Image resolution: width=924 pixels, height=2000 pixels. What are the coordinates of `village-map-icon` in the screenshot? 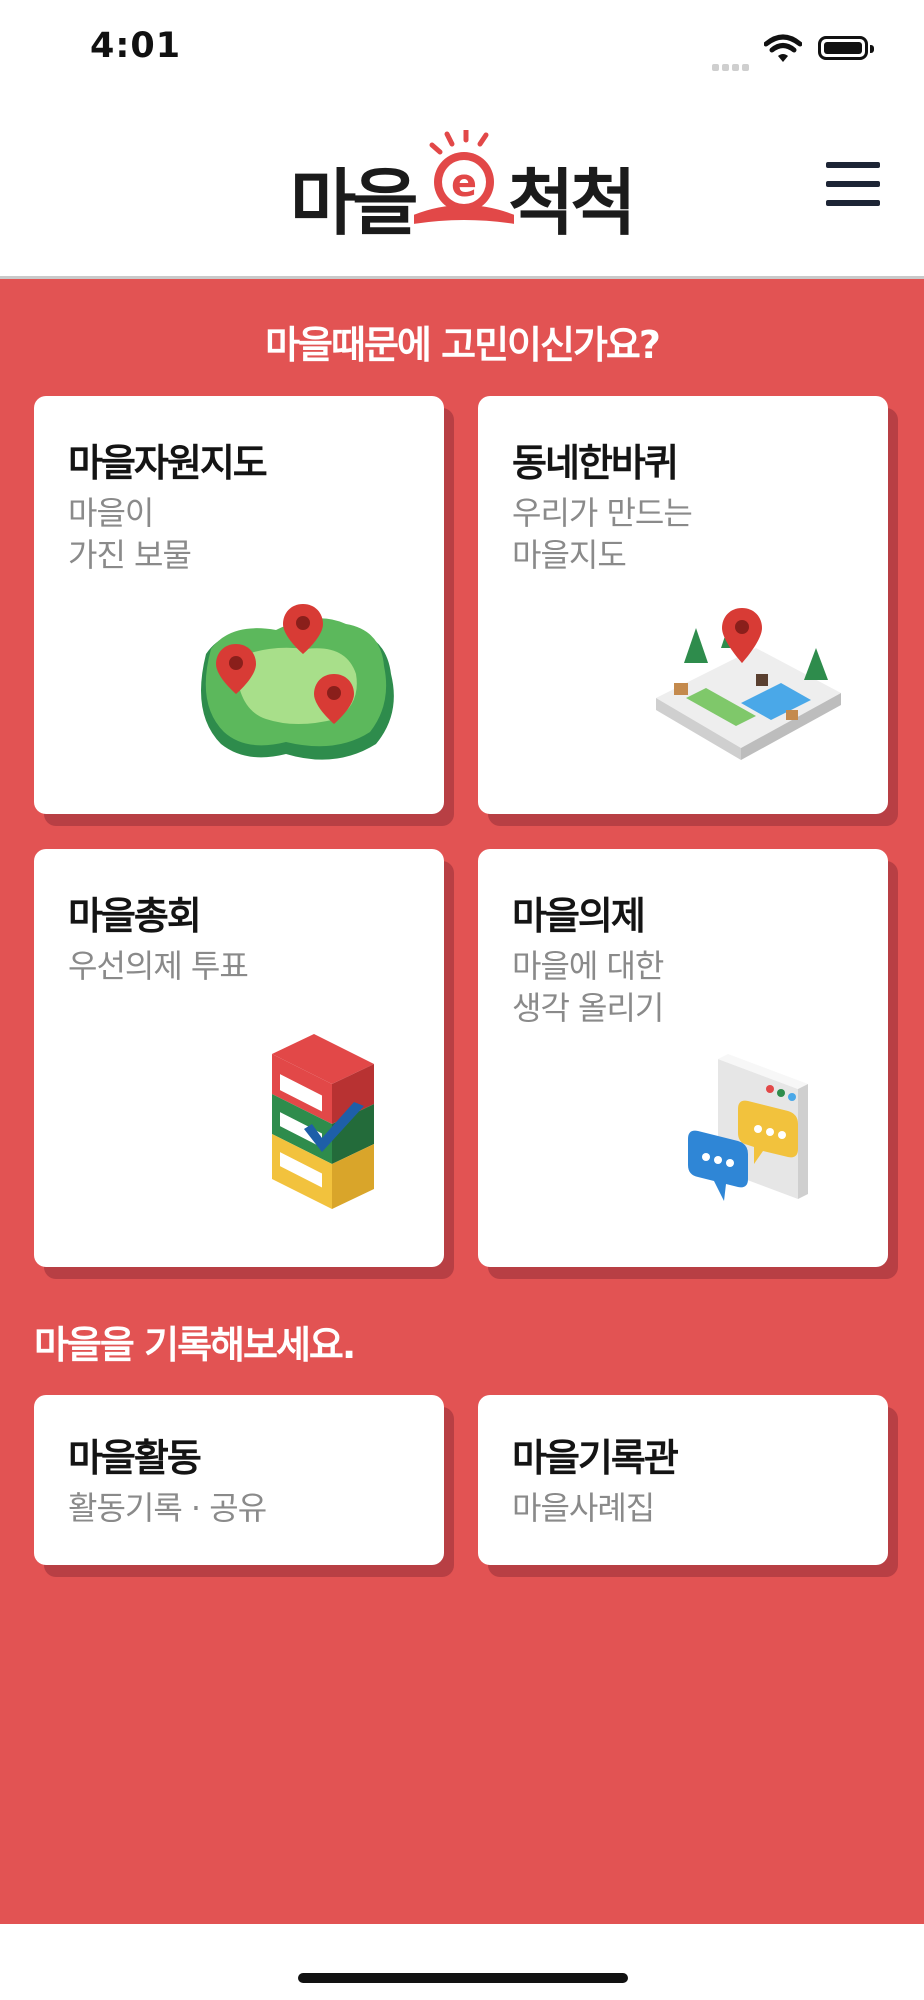 It's located at (297, 682).